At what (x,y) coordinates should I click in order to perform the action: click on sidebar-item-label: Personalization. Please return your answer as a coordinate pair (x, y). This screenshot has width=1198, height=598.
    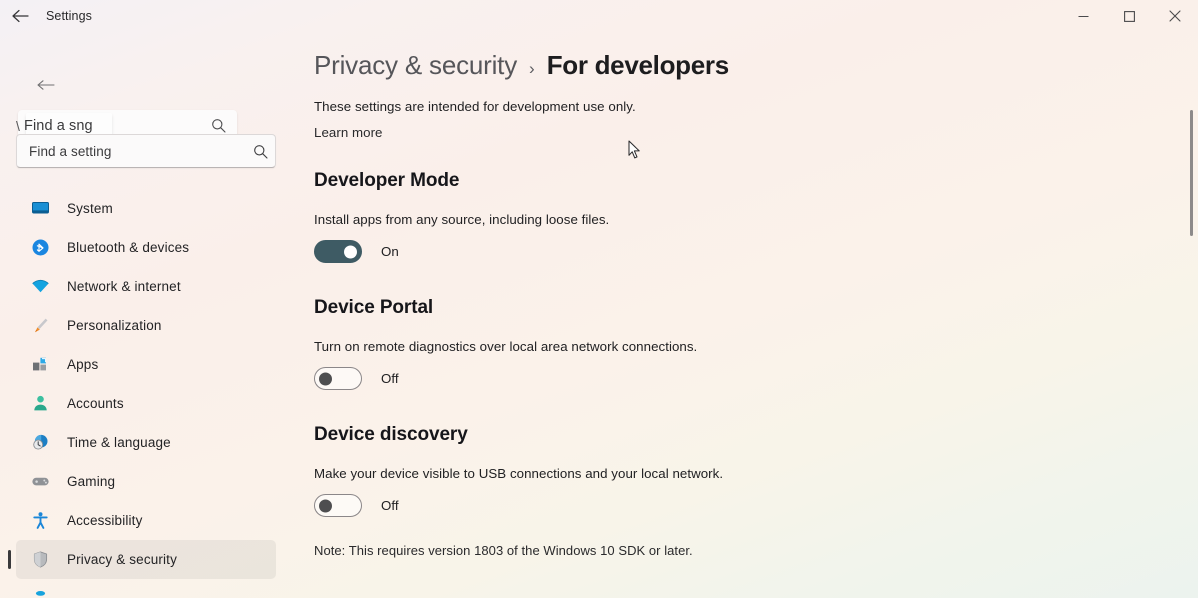
    Looking at the image, I should click on (114, 325).